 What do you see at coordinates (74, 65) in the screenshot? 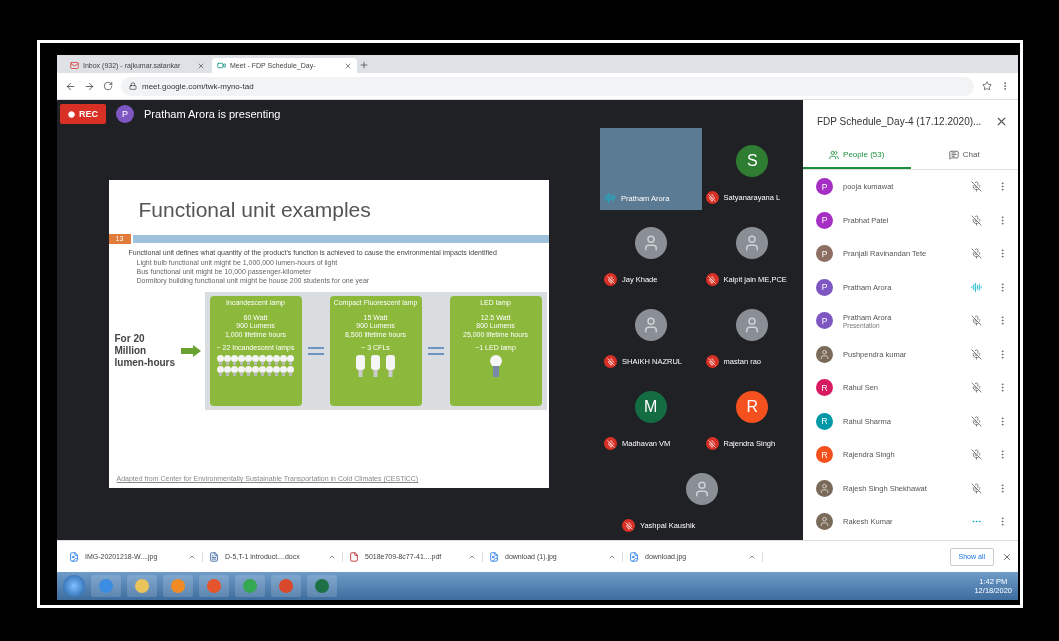
I see `mail-icon` at bounding box center [74, 65].